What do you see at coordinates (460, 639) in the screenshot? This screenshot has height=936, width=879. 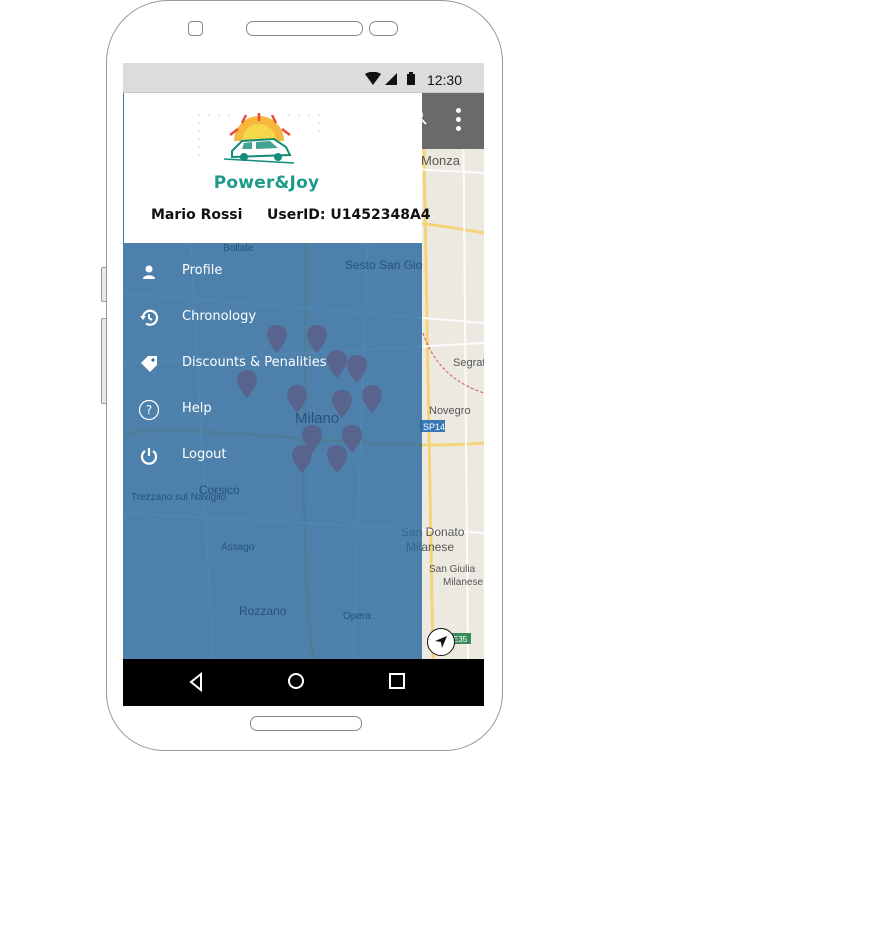 I see `map-label-e35: E35` at bounding box center [460, 639].